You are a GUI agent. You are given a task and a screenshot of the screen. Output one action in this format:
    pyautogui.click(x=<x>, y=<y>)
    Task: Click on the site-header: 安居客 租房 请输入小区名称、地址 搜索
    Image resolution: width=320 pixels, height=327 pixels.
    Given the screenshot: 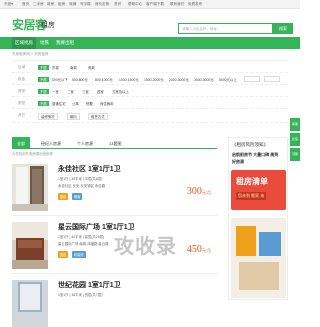 What is the action you would take?
    pyautogui.click(x=150, y=23)
    